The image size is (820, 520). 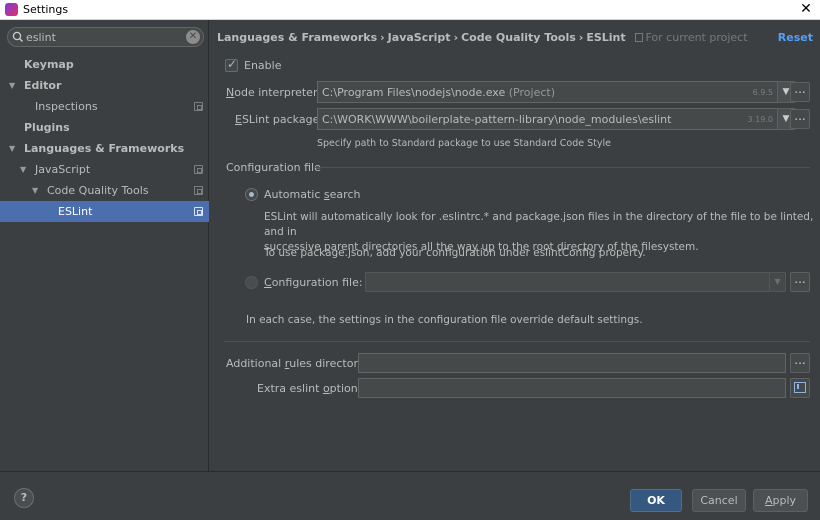 I want to click on mnemonic: E, so click(x=238, y=119).